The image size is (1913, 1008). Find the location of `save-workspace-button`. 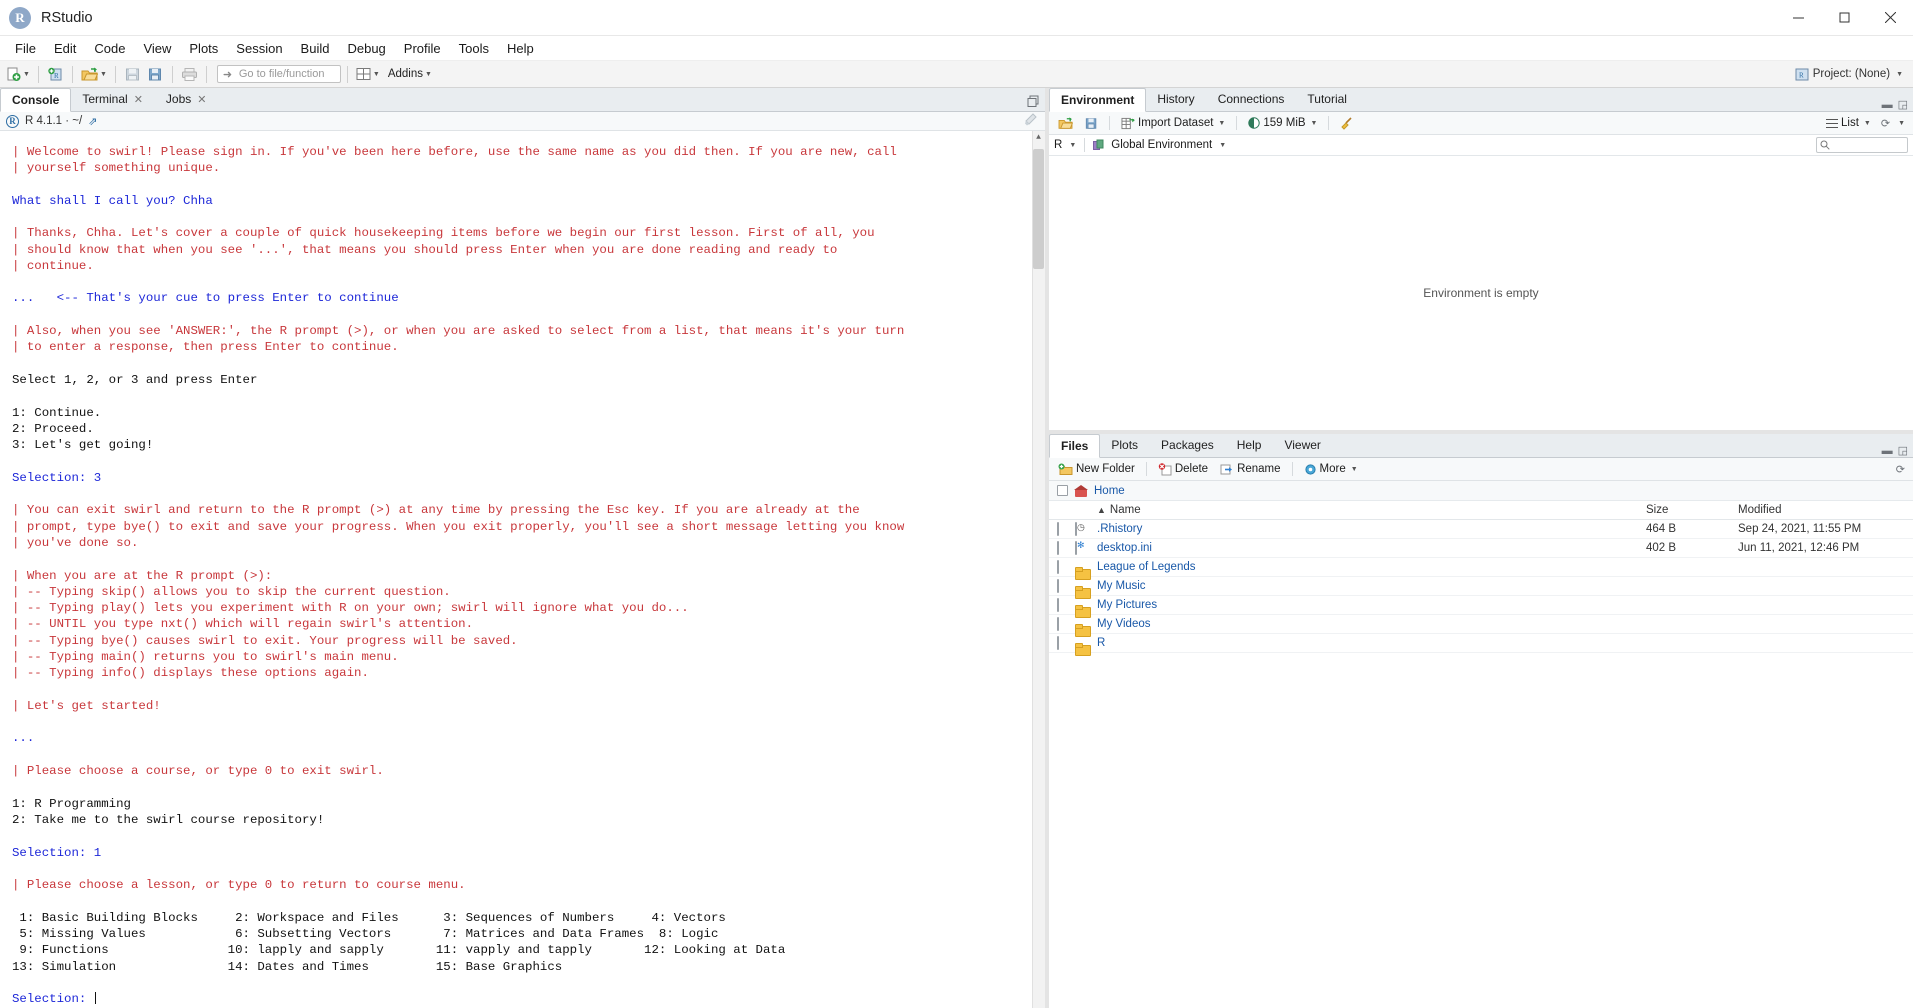

save-workspace-button is located at coordinates (1091, 123).